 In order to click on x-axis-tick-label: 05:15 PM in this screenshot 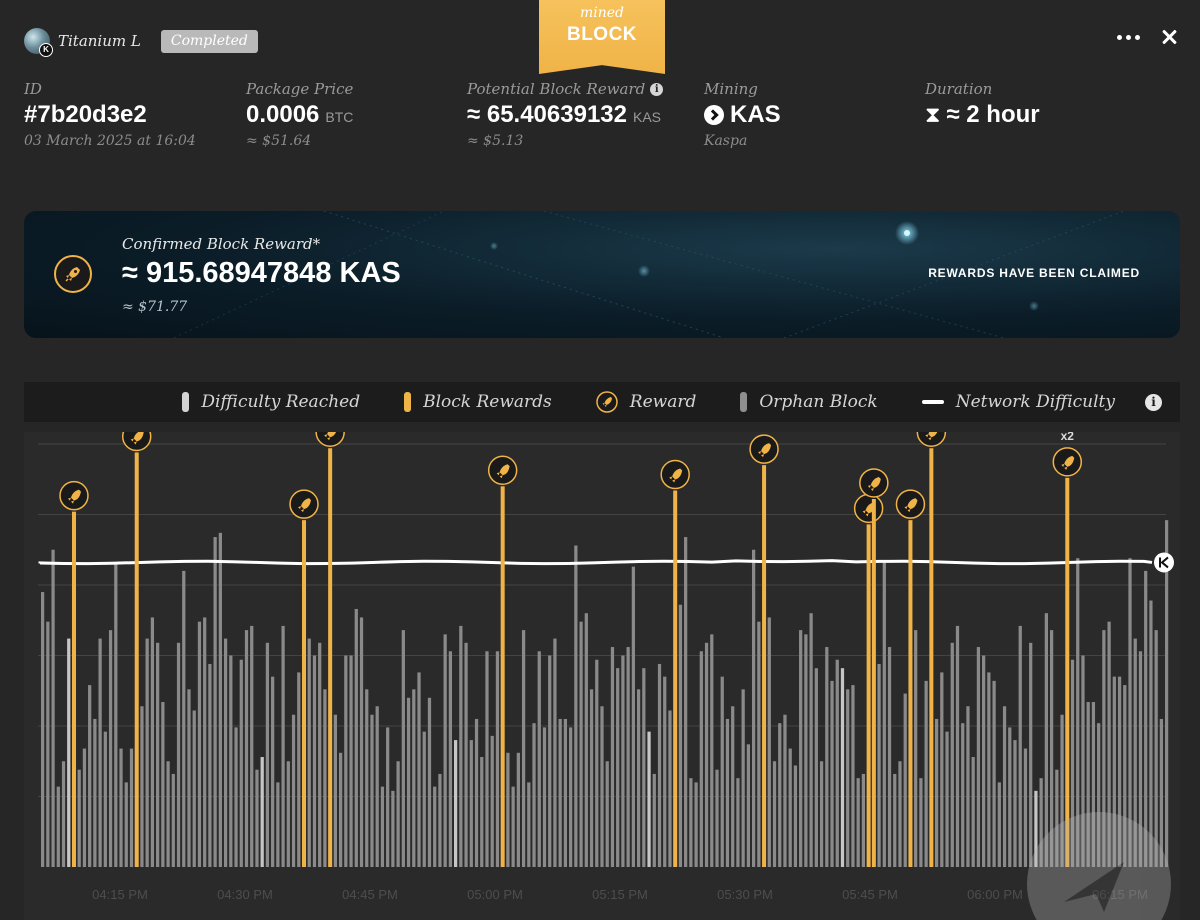, I will do `click(620, 894)`.